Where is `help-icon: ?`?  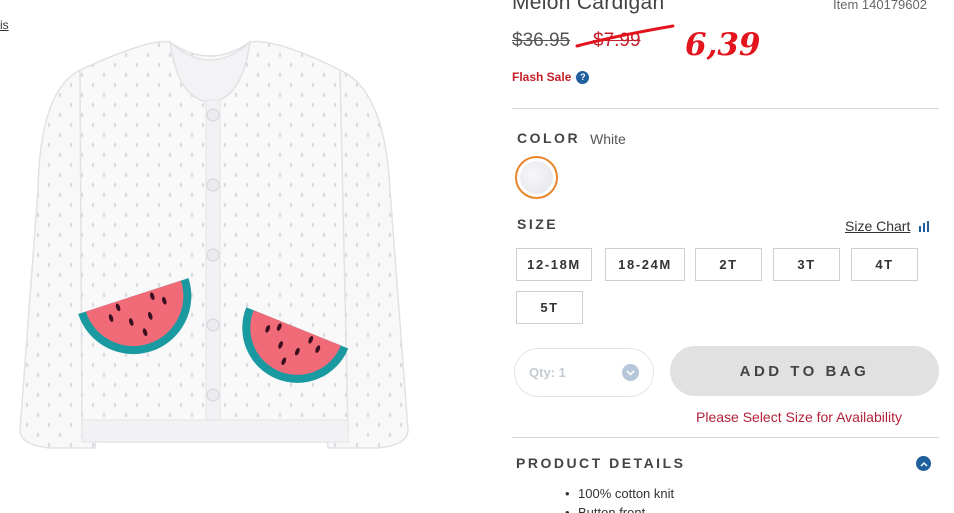
help-icon: ? is located at coordinates (583, 77).